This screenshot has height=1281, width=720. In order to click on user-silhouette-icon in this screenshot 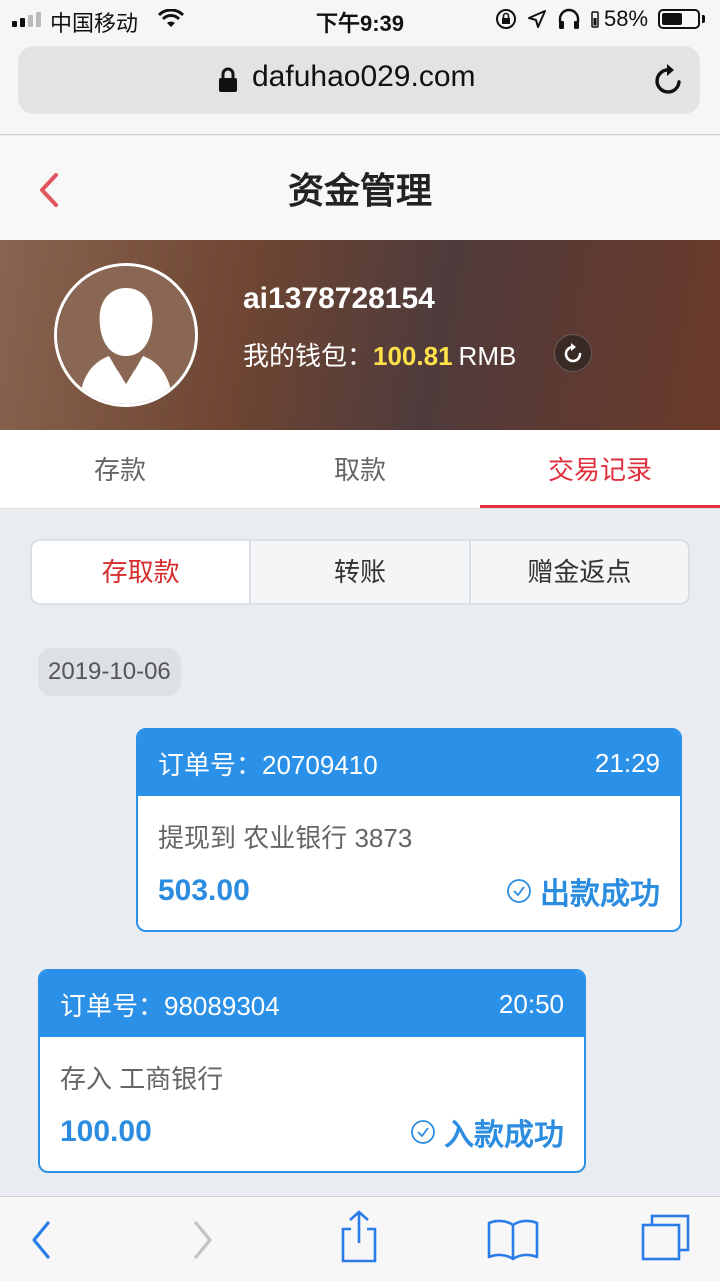, I will do `click(126, 335)`.